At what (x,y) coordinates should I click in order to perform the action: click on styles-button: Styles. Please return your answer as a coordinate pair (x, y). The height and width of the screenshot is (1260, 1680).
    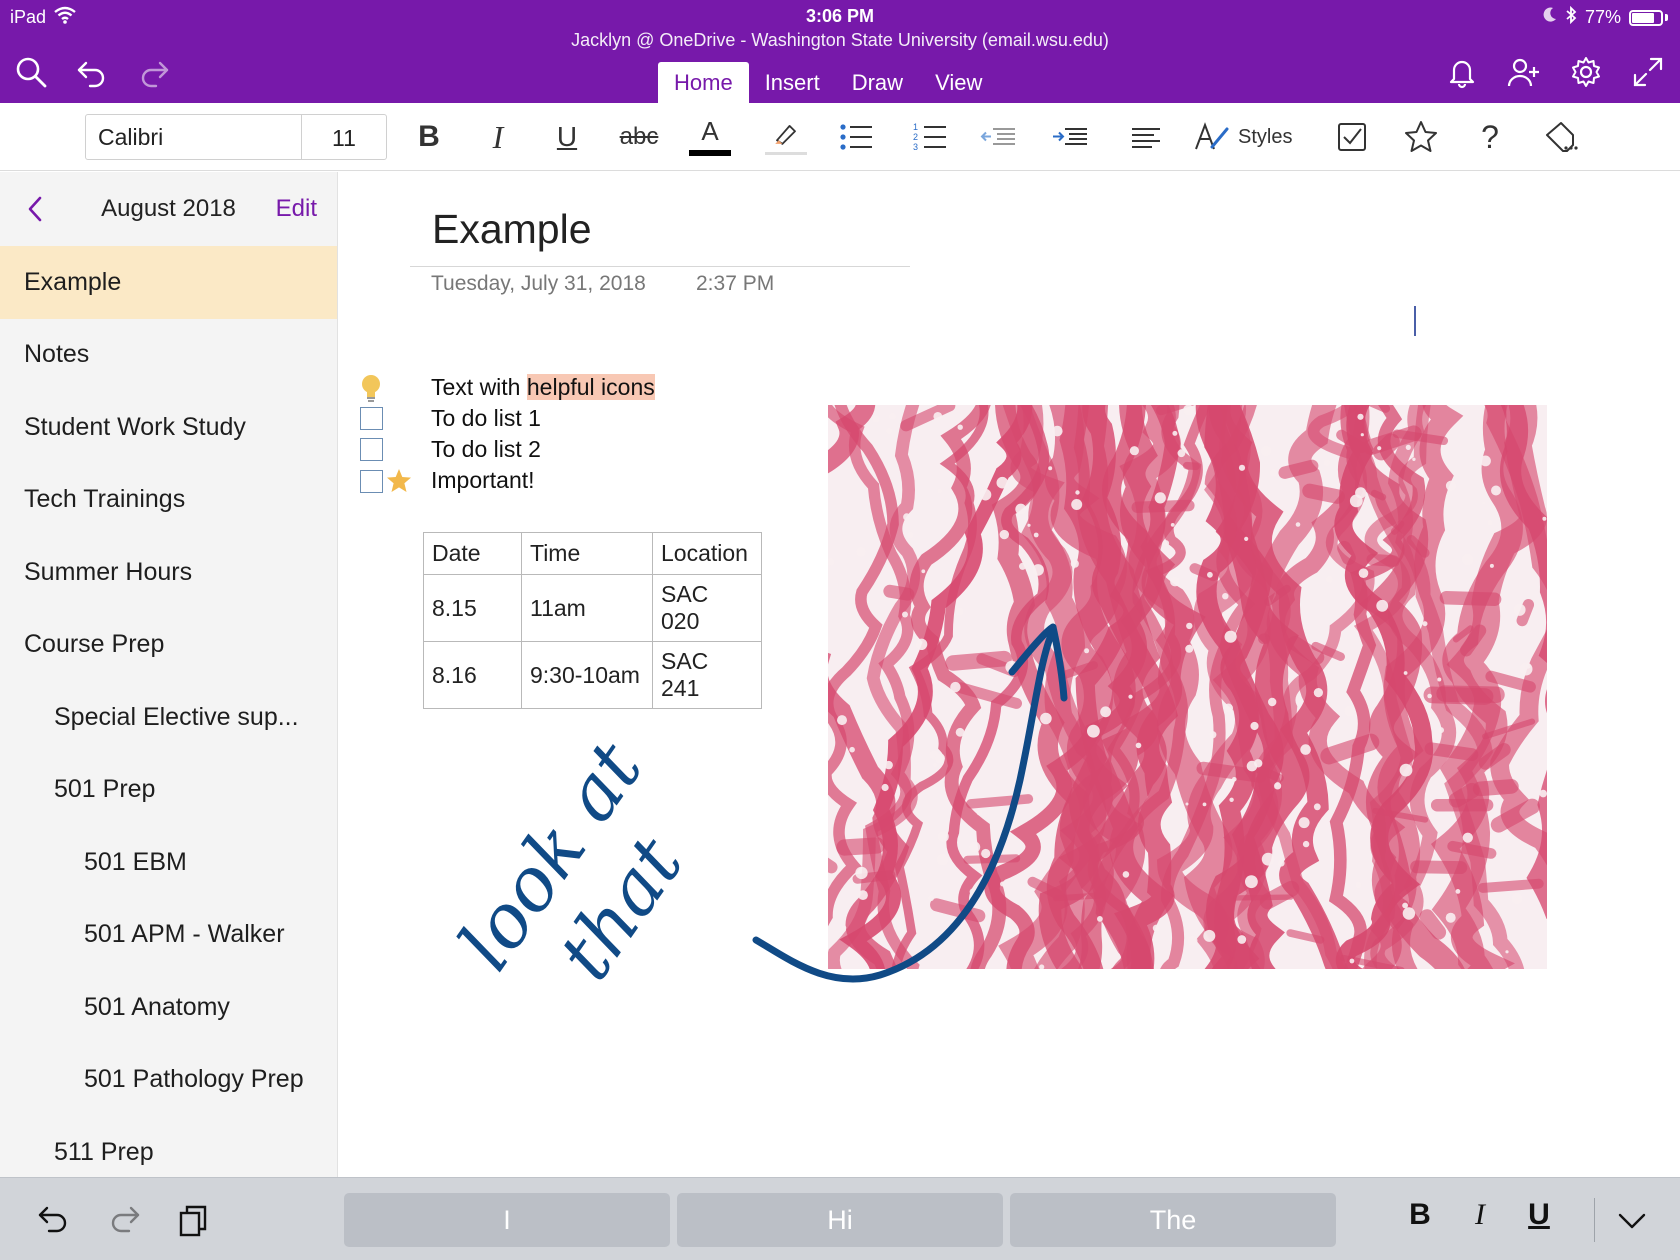
    Looking at the image, I should click on (1251, 137).